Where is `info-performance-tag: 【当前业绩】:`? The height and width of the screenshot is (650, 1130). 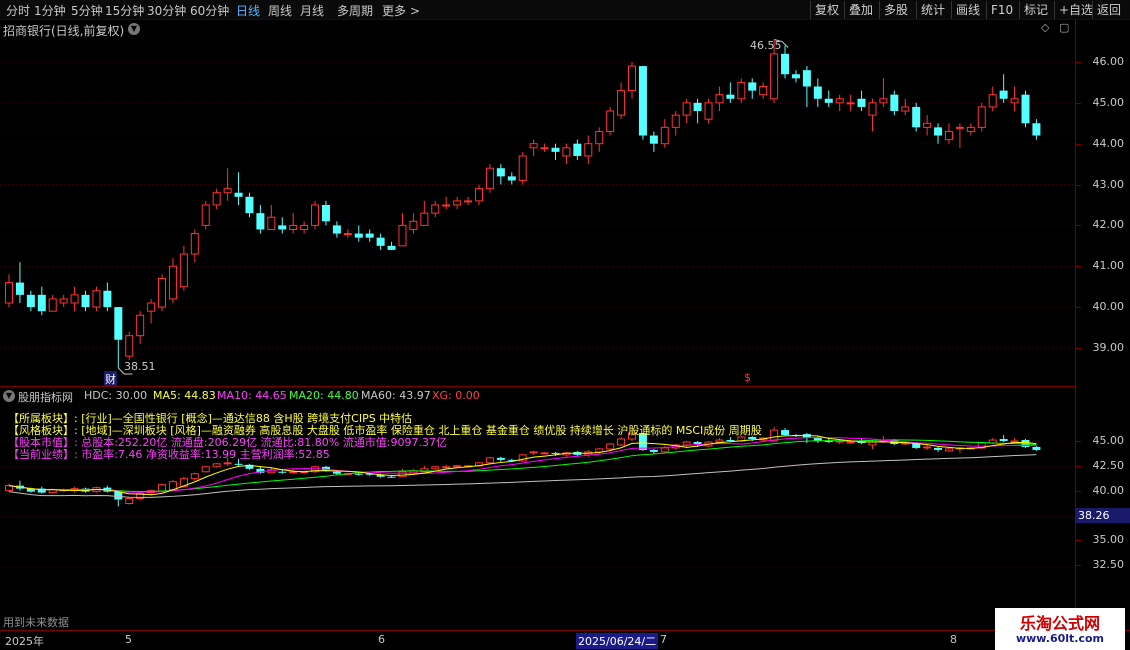
info-performance-tag: 【当前业绩】: is located at coordinates (43, 454).